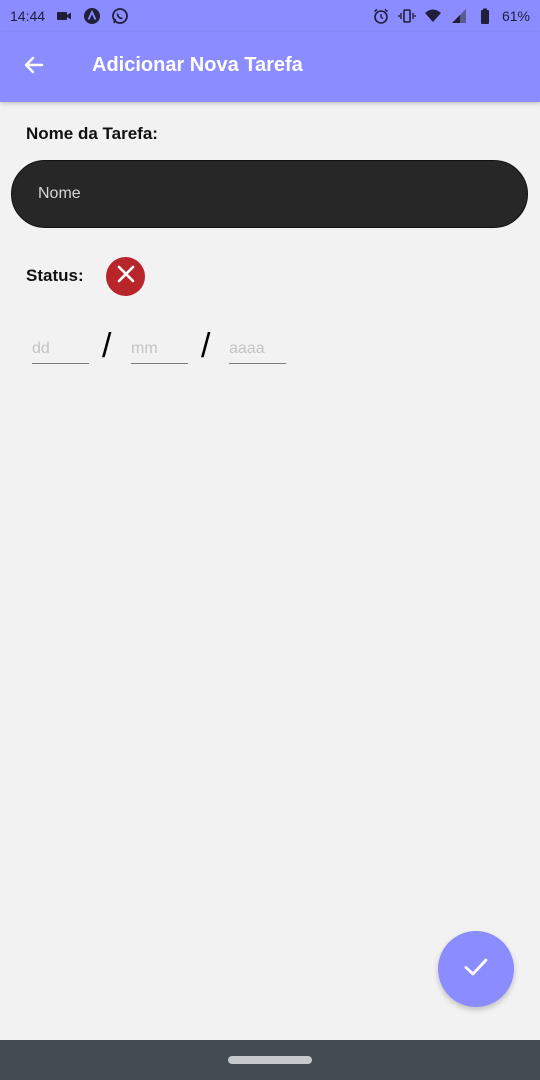 Image resolution: width=540 pixels, height=1080 pixels. I want to click on task-name-input, so click(269, 194).